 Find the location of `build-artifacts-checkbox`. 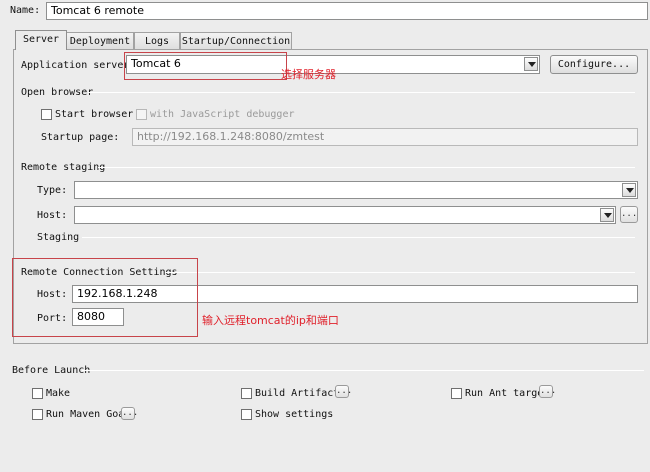

build-artifacts-checkbox is located at coordinates (246, 393).